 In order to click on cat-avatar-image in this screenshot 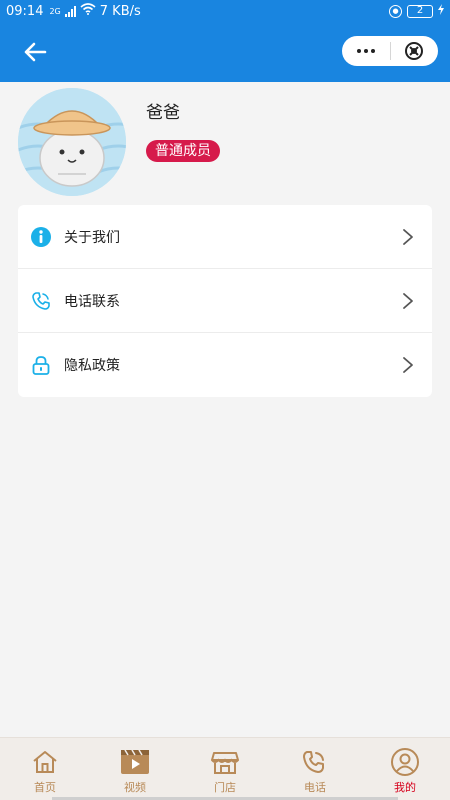, I will do `click(72, 142)`.